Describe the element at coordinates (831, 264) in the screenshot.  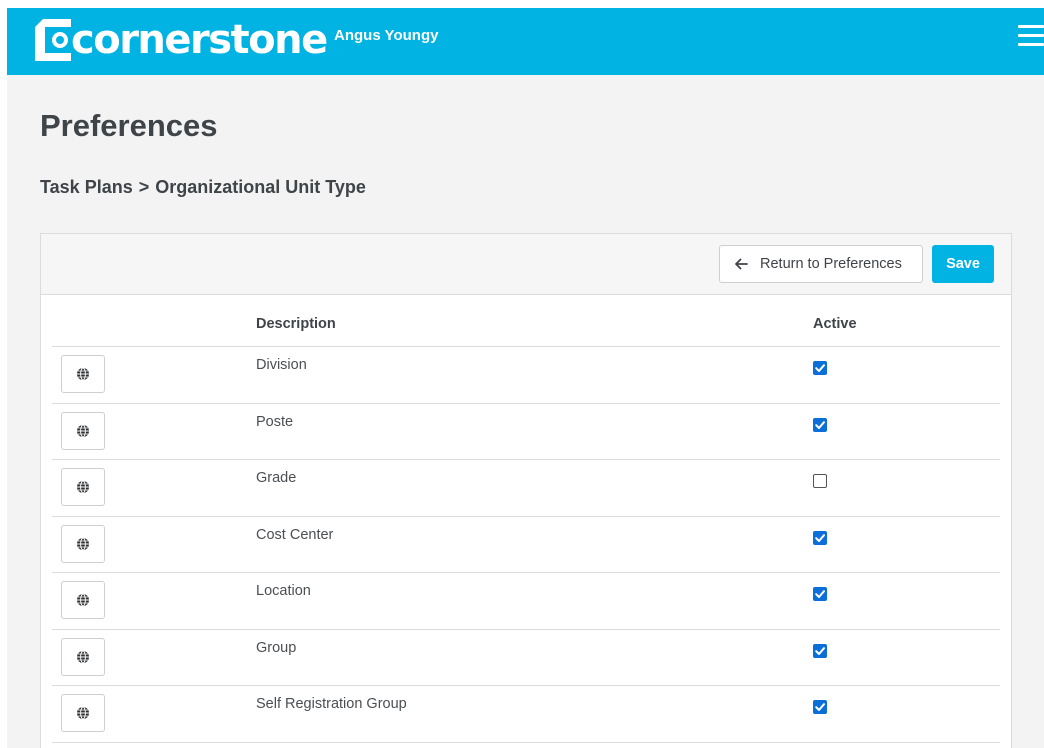
I see `return-button-label: Return to Preferences` at that location.